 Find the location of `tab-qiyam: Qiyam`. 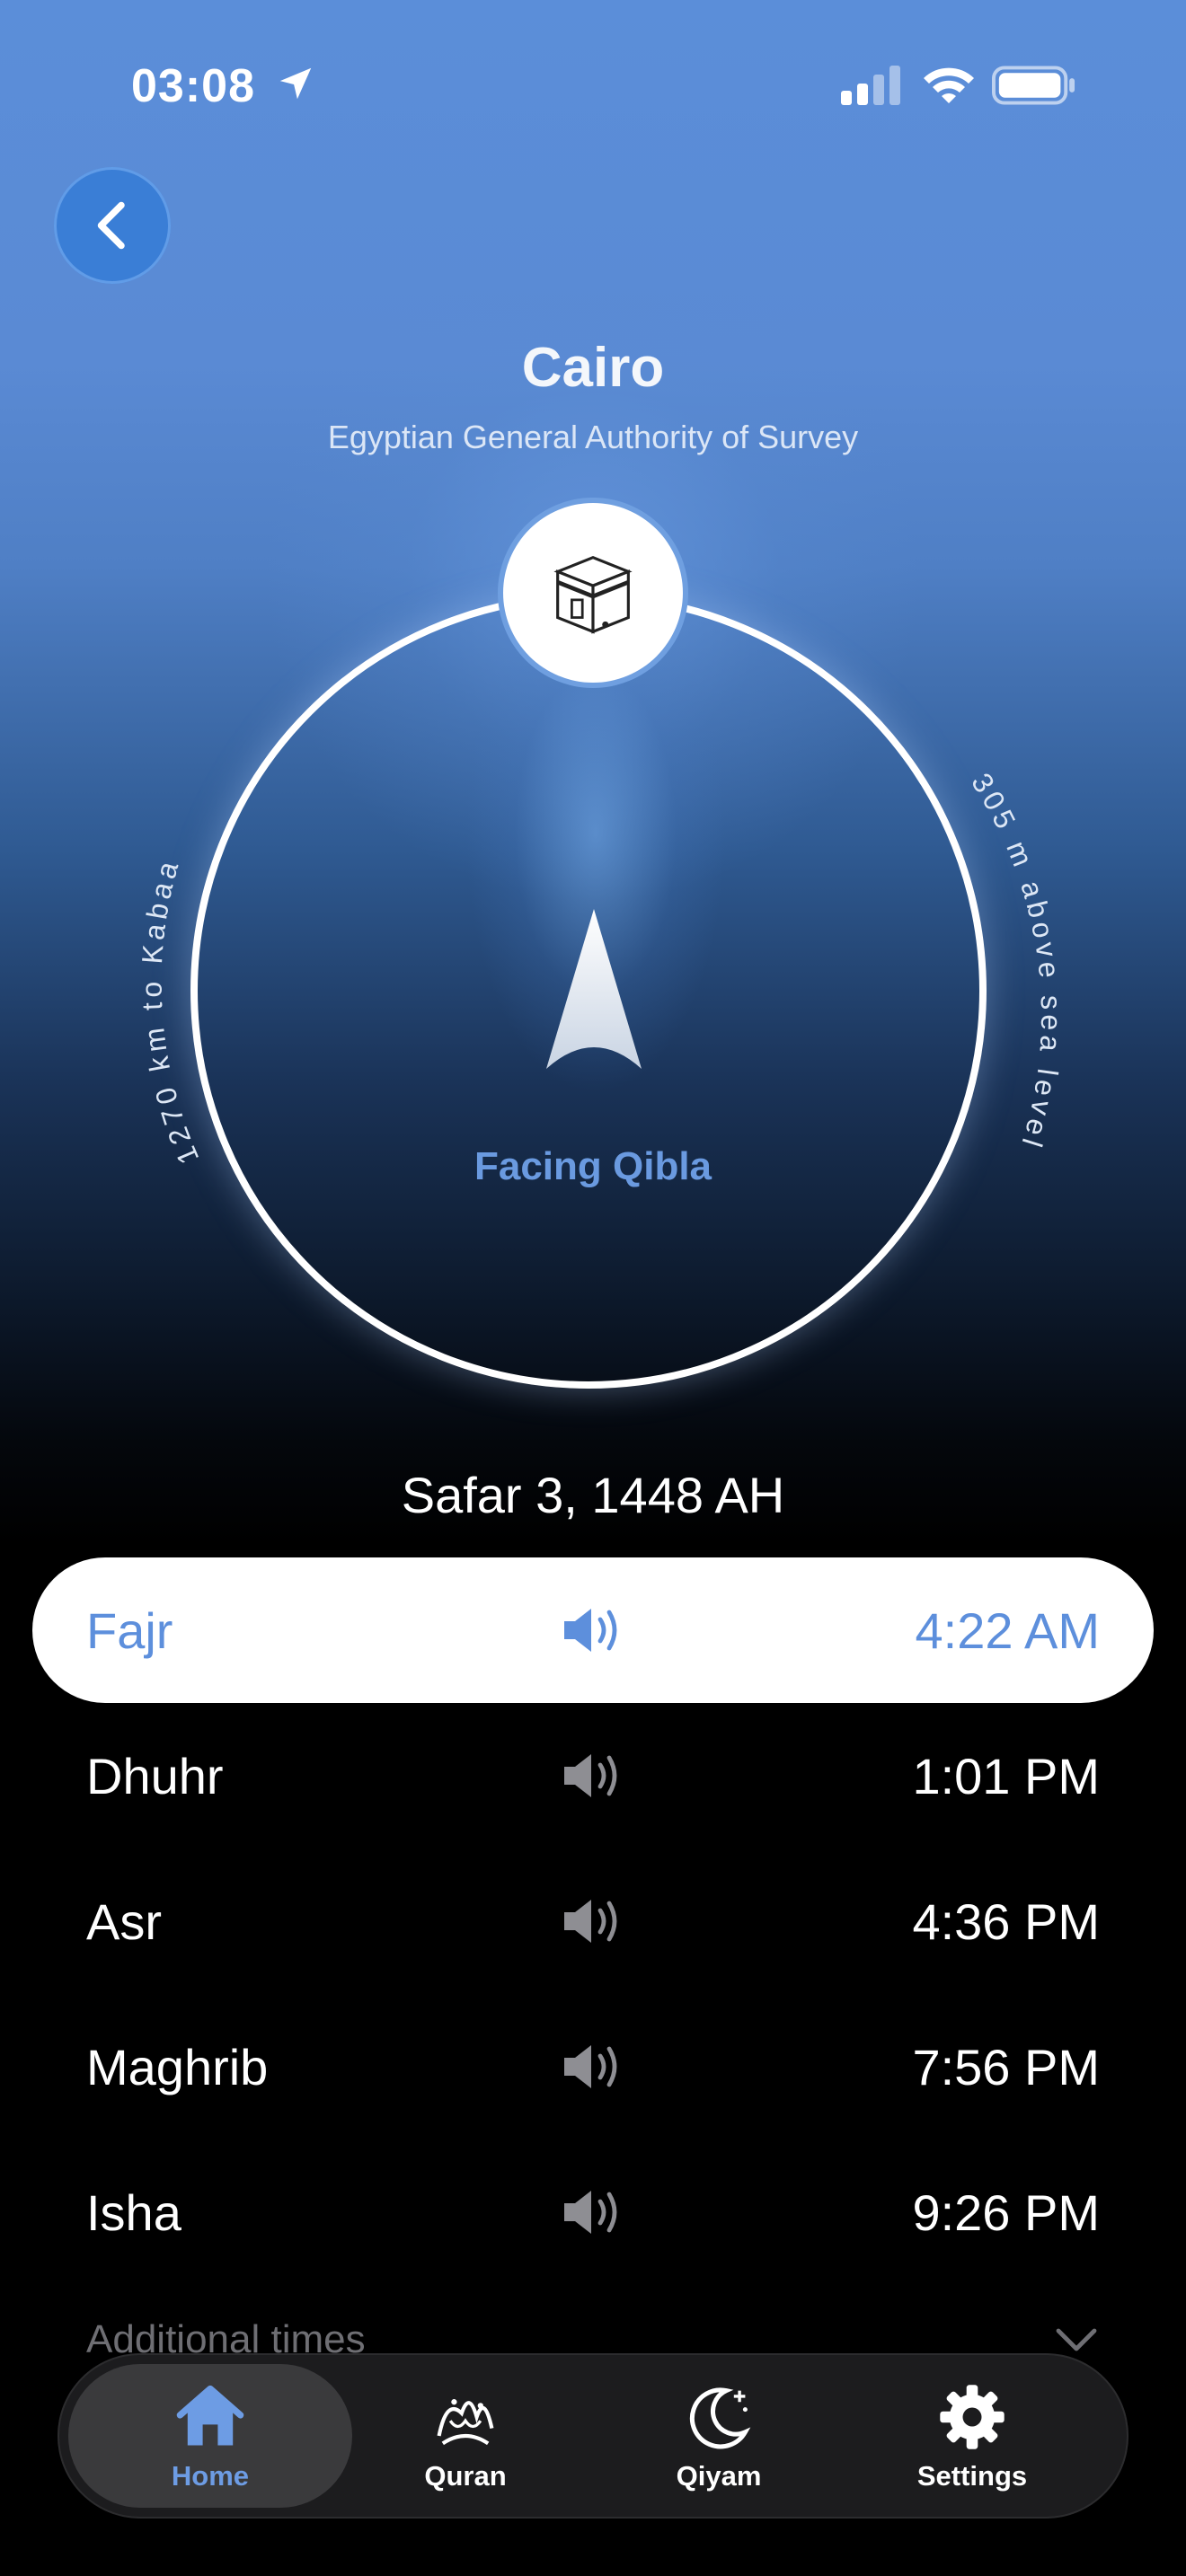

tab-qiyam: Qiyam is located at coordinates (719, 2436).